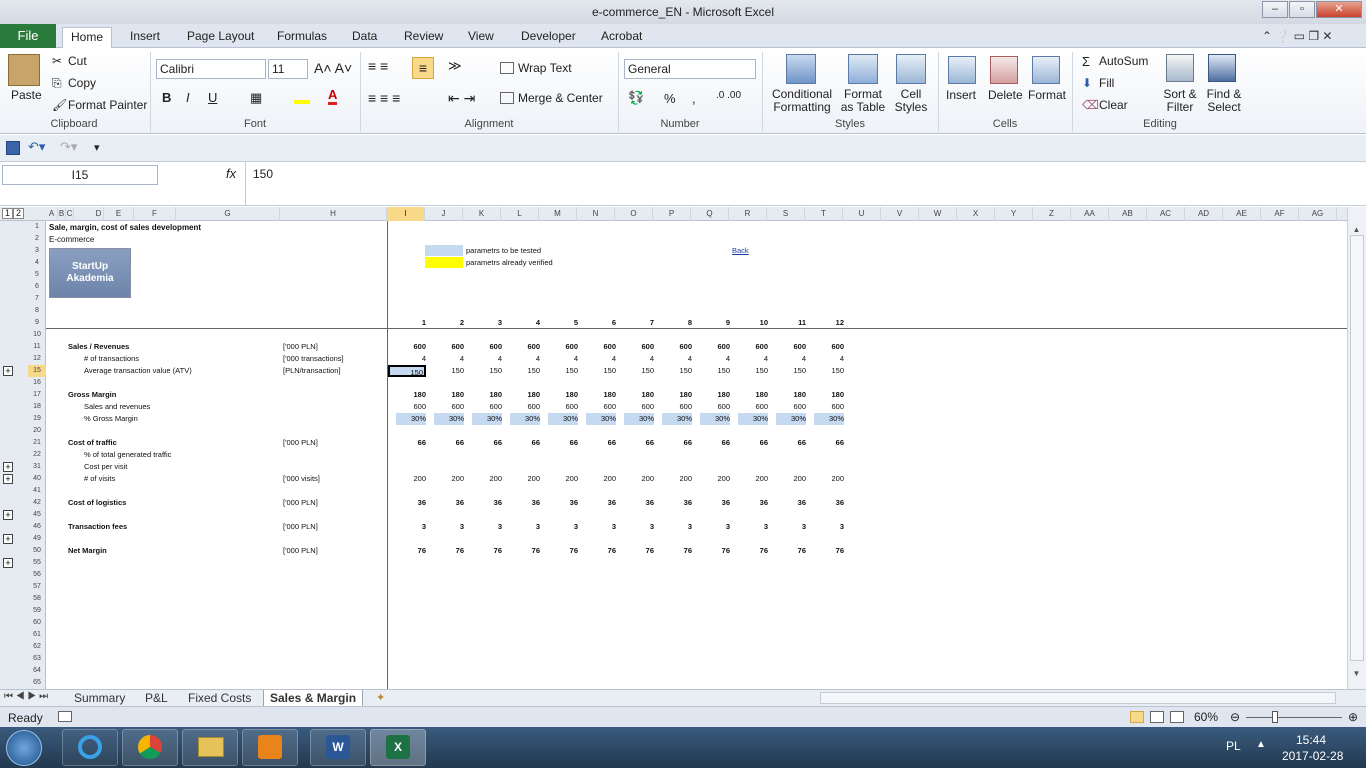  What do you see at coordinates (37, 371) in the screenshot?
I see `row-header-15: 15` at bounding box center [37, 371].